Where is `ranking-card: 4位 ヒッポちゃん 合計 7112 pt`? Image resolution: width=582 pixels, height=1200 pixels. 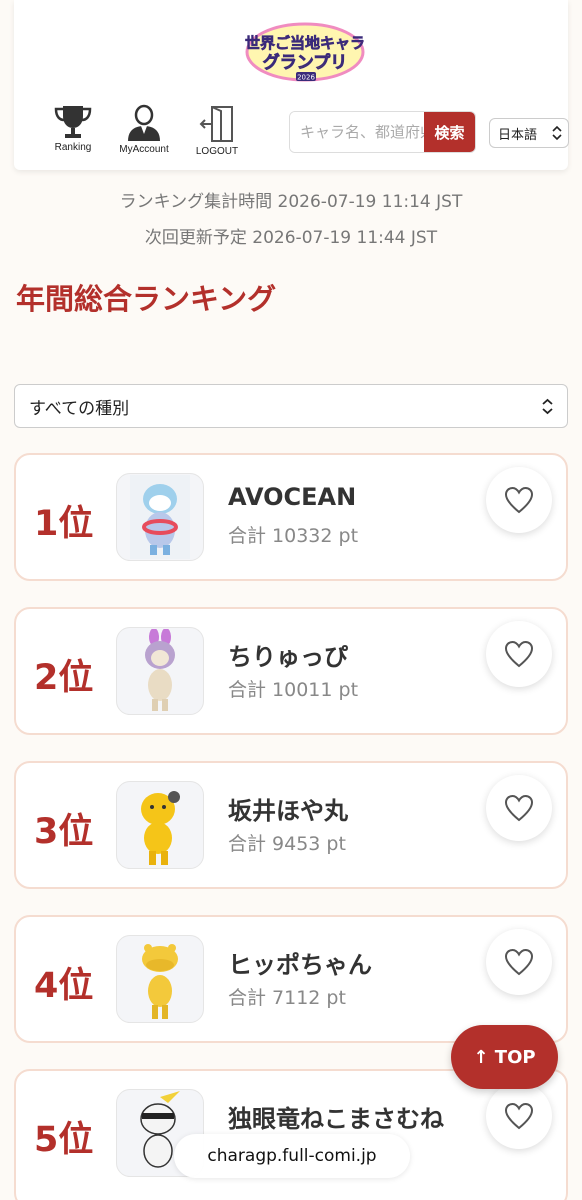 ranking-card: 4位 ヒッポちゃん 合計 7112 pt is located at coordinates (291, 979).